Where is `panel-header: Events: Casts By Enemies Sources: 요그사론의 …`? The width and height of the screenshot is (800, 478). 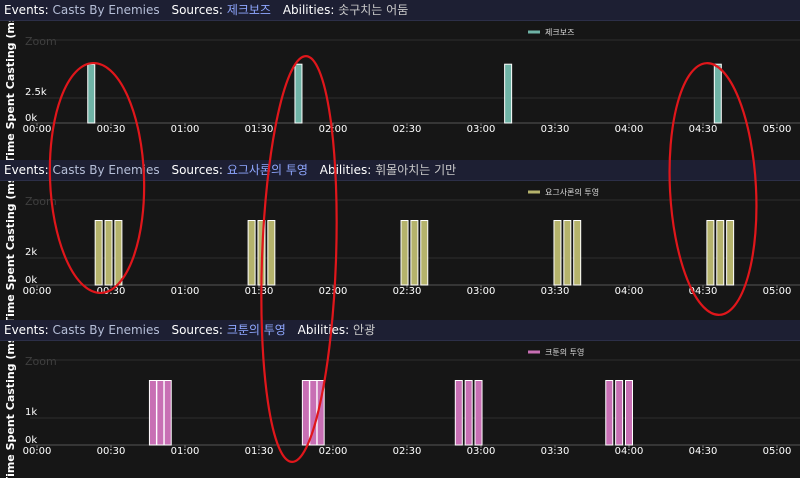 panel-header: Events: Casts By Enemies Sources: 요그사론의 … is located at coordinates (400, 170).